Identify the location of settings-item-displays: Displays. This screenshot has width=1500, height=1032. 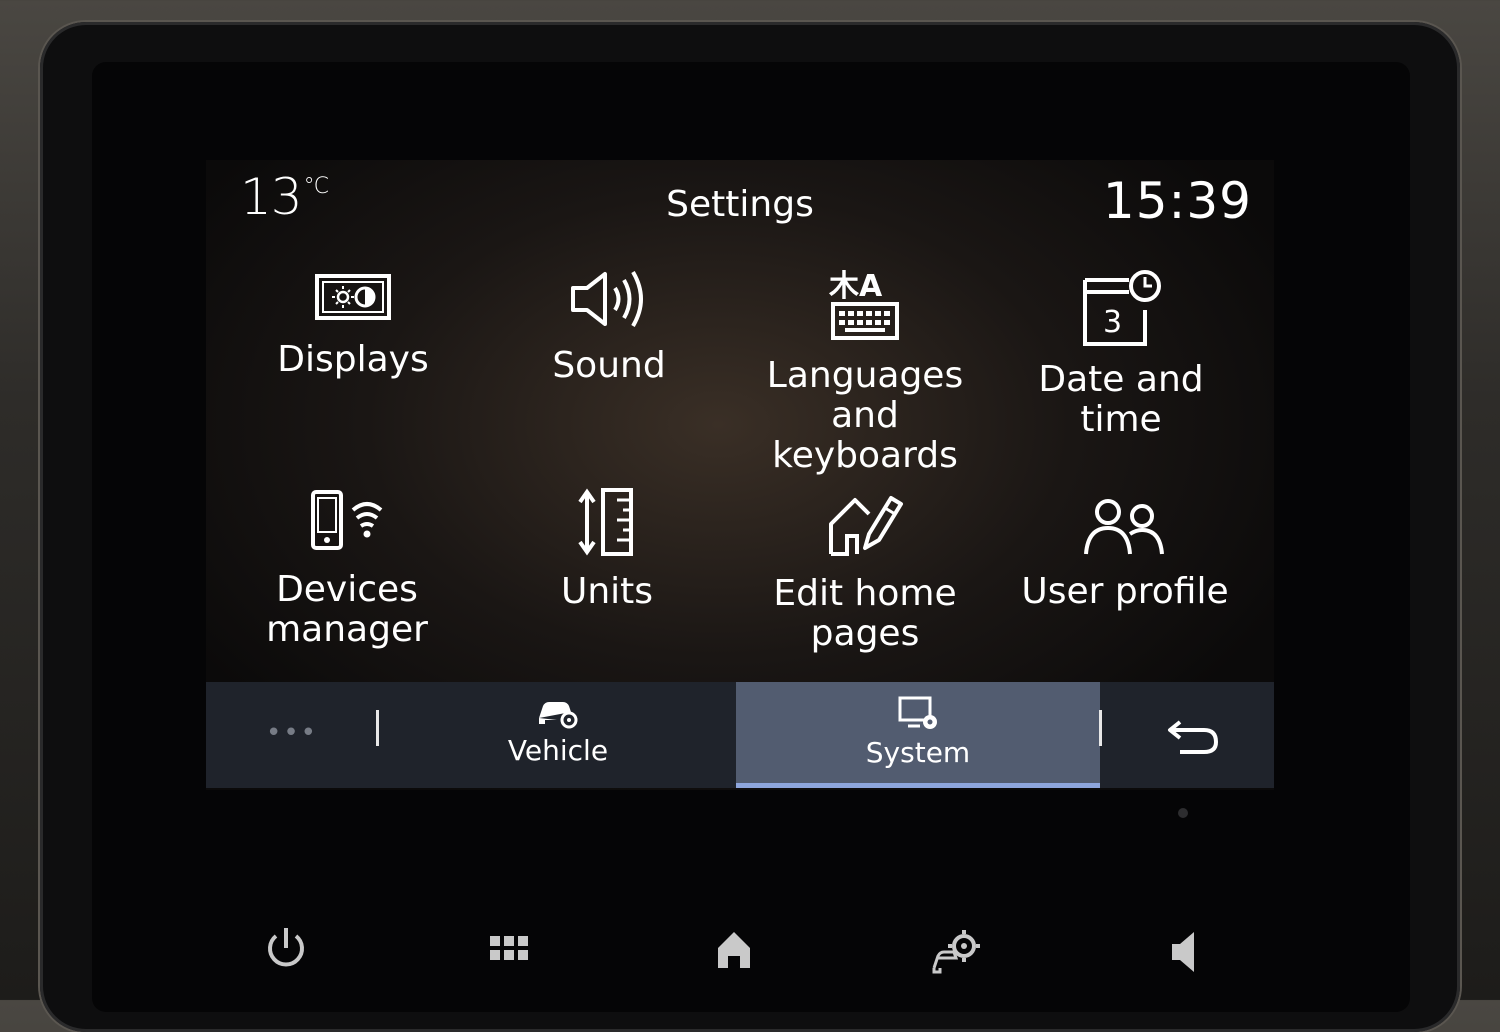
(353, 323).